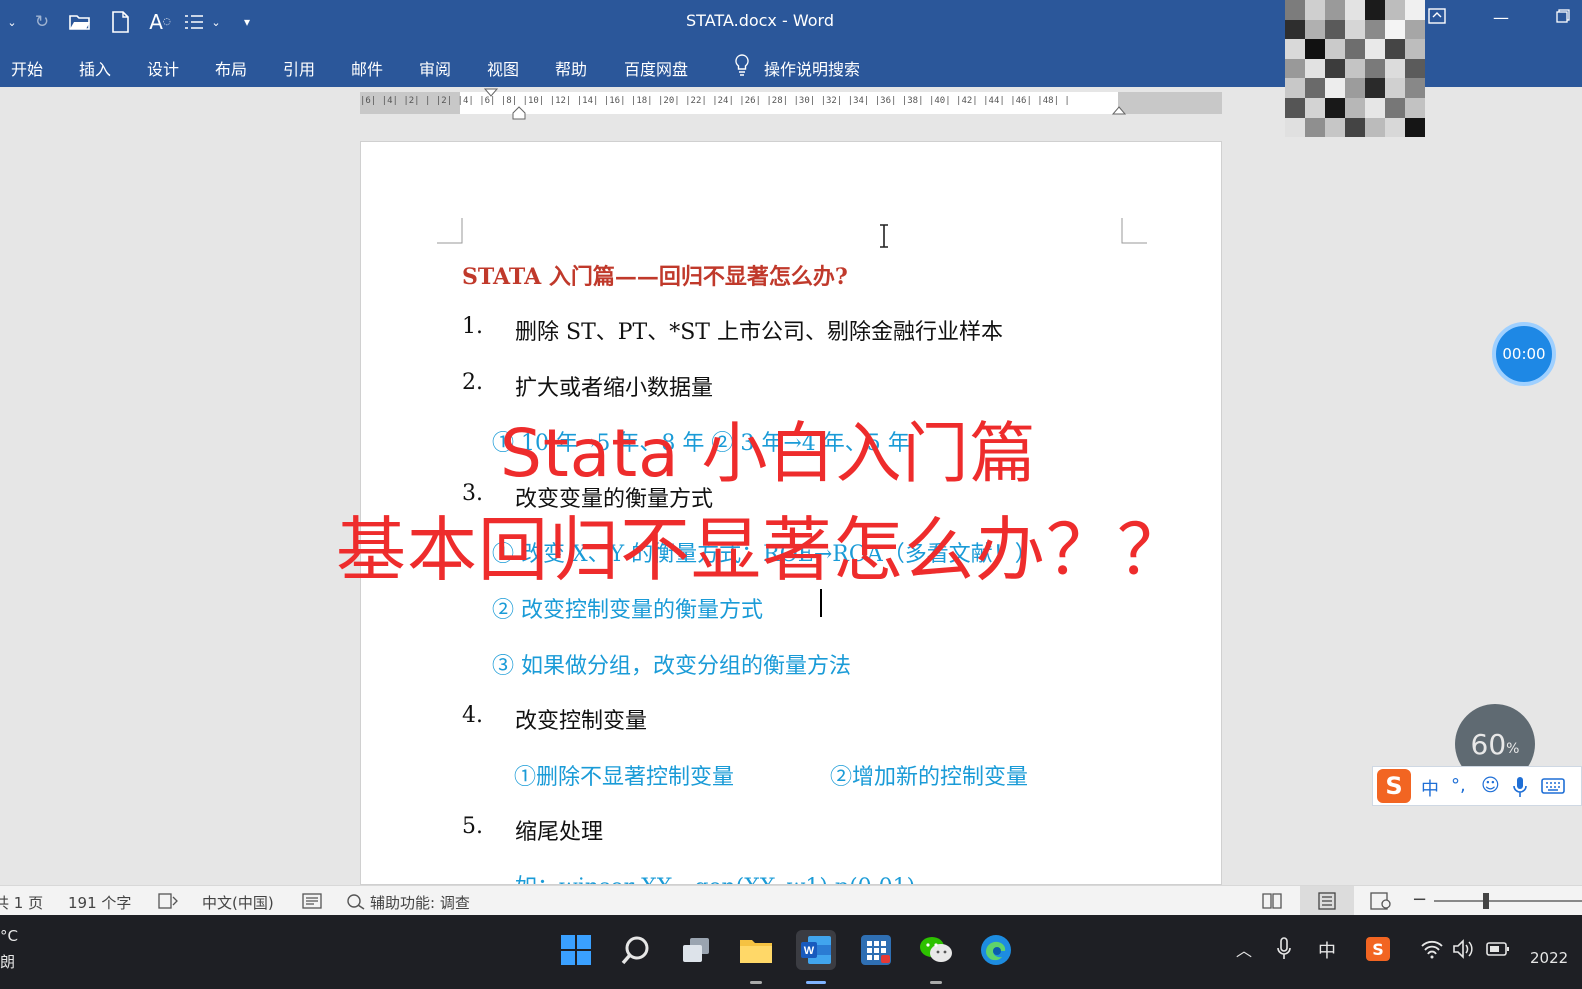  I want to click on tab-insert: 插入, so click(95, 68).